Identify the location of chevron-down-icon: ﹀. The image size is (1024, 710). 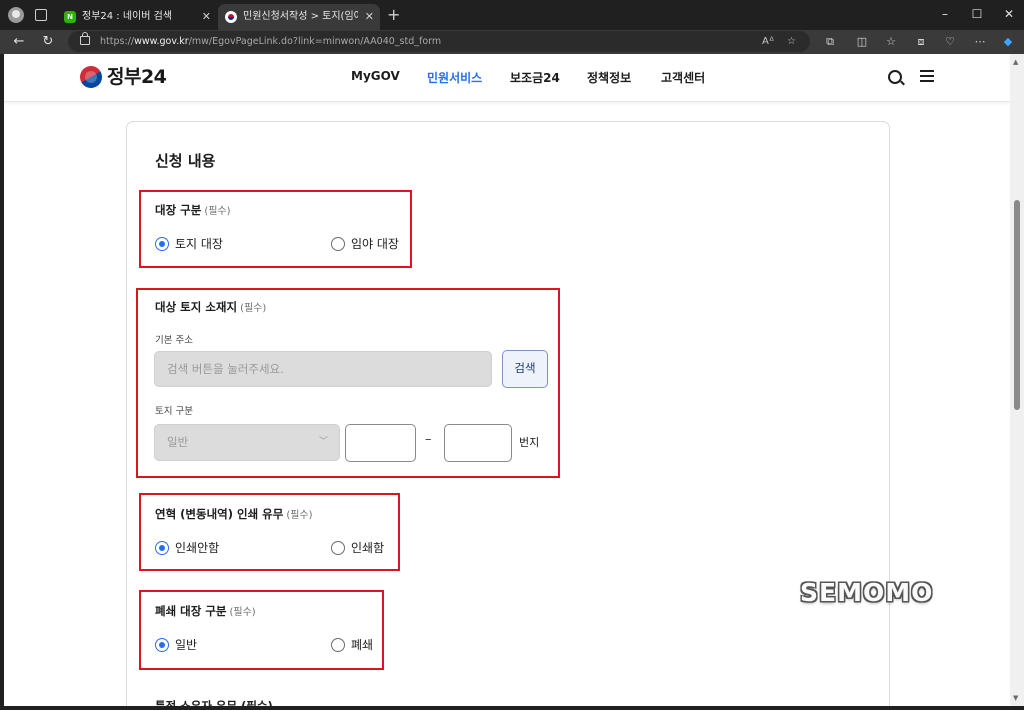
(323, 442).